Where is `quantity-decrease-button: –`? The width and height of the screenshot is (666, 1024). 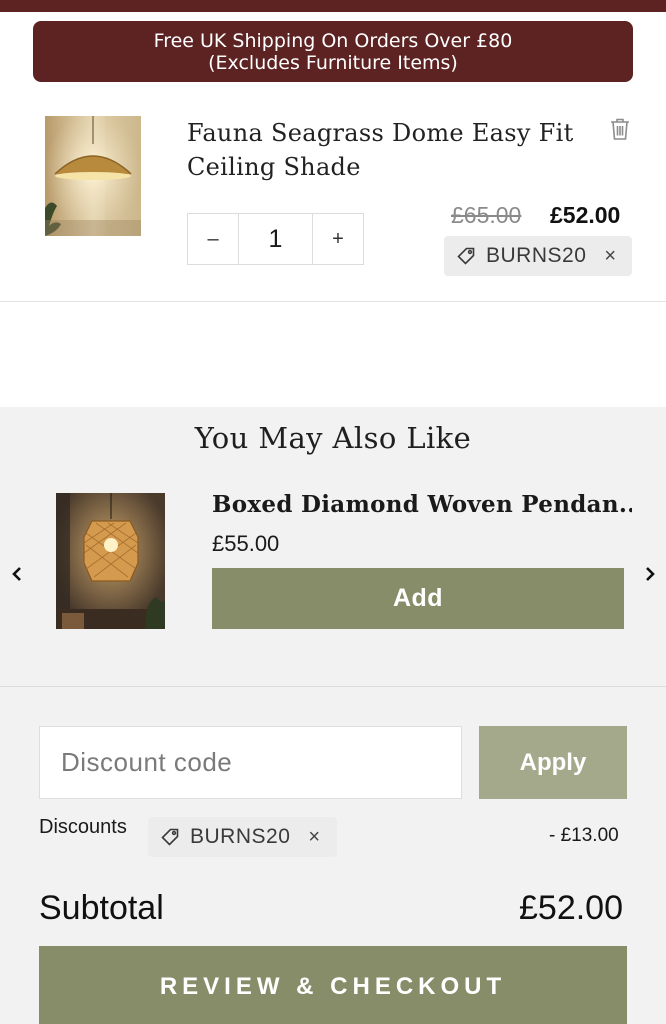 quantity-decrease-button: – is located at coordinates (213, 239).